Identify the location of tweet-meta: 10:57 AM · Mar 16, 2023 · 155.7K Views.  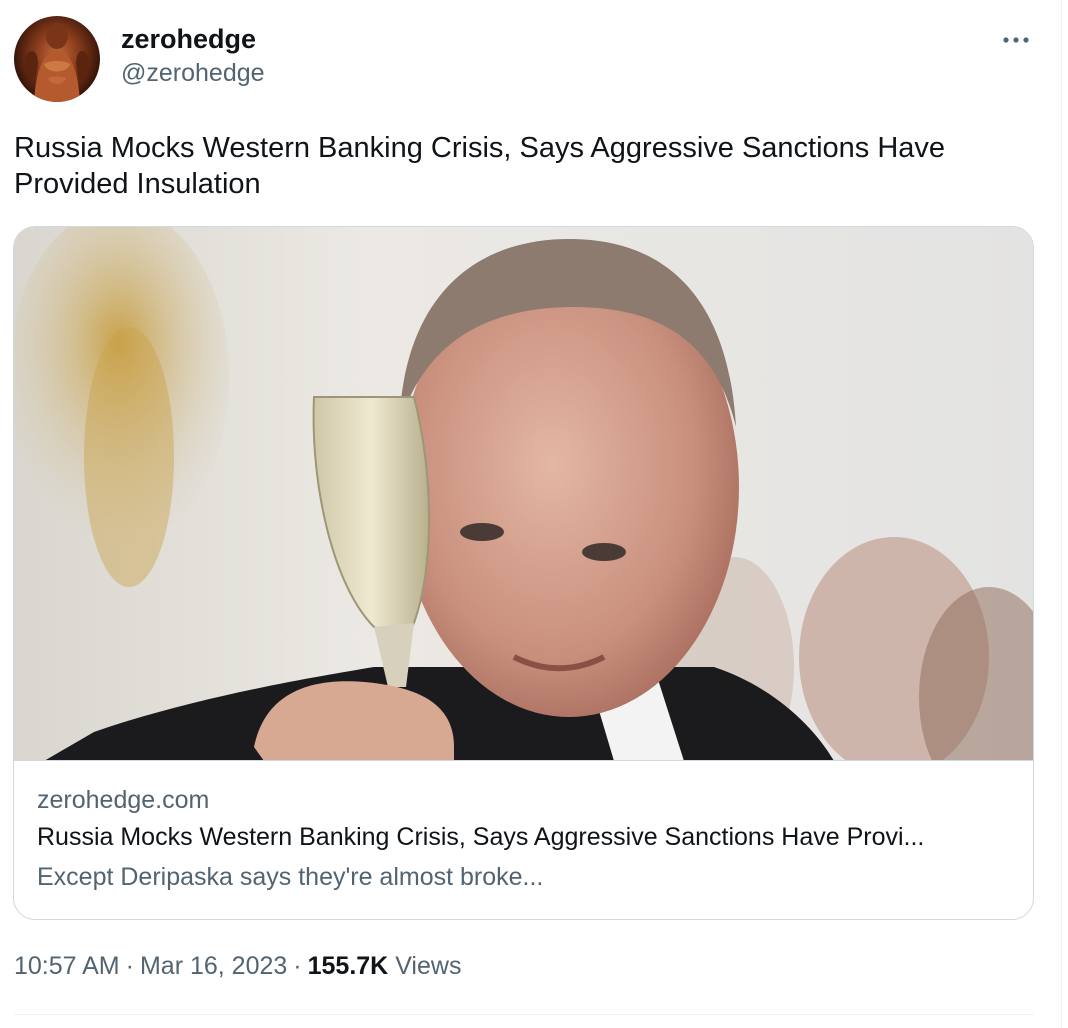
(237, 966).